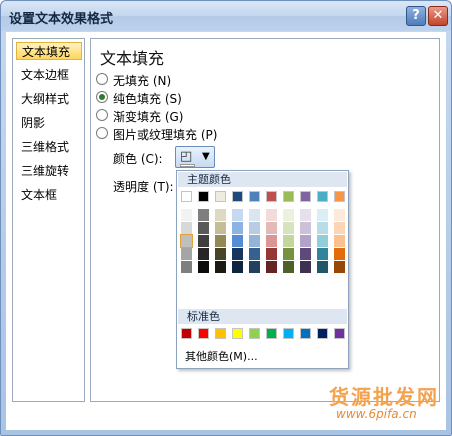  I want to click on radio-solid-fill, so click(102, 97).